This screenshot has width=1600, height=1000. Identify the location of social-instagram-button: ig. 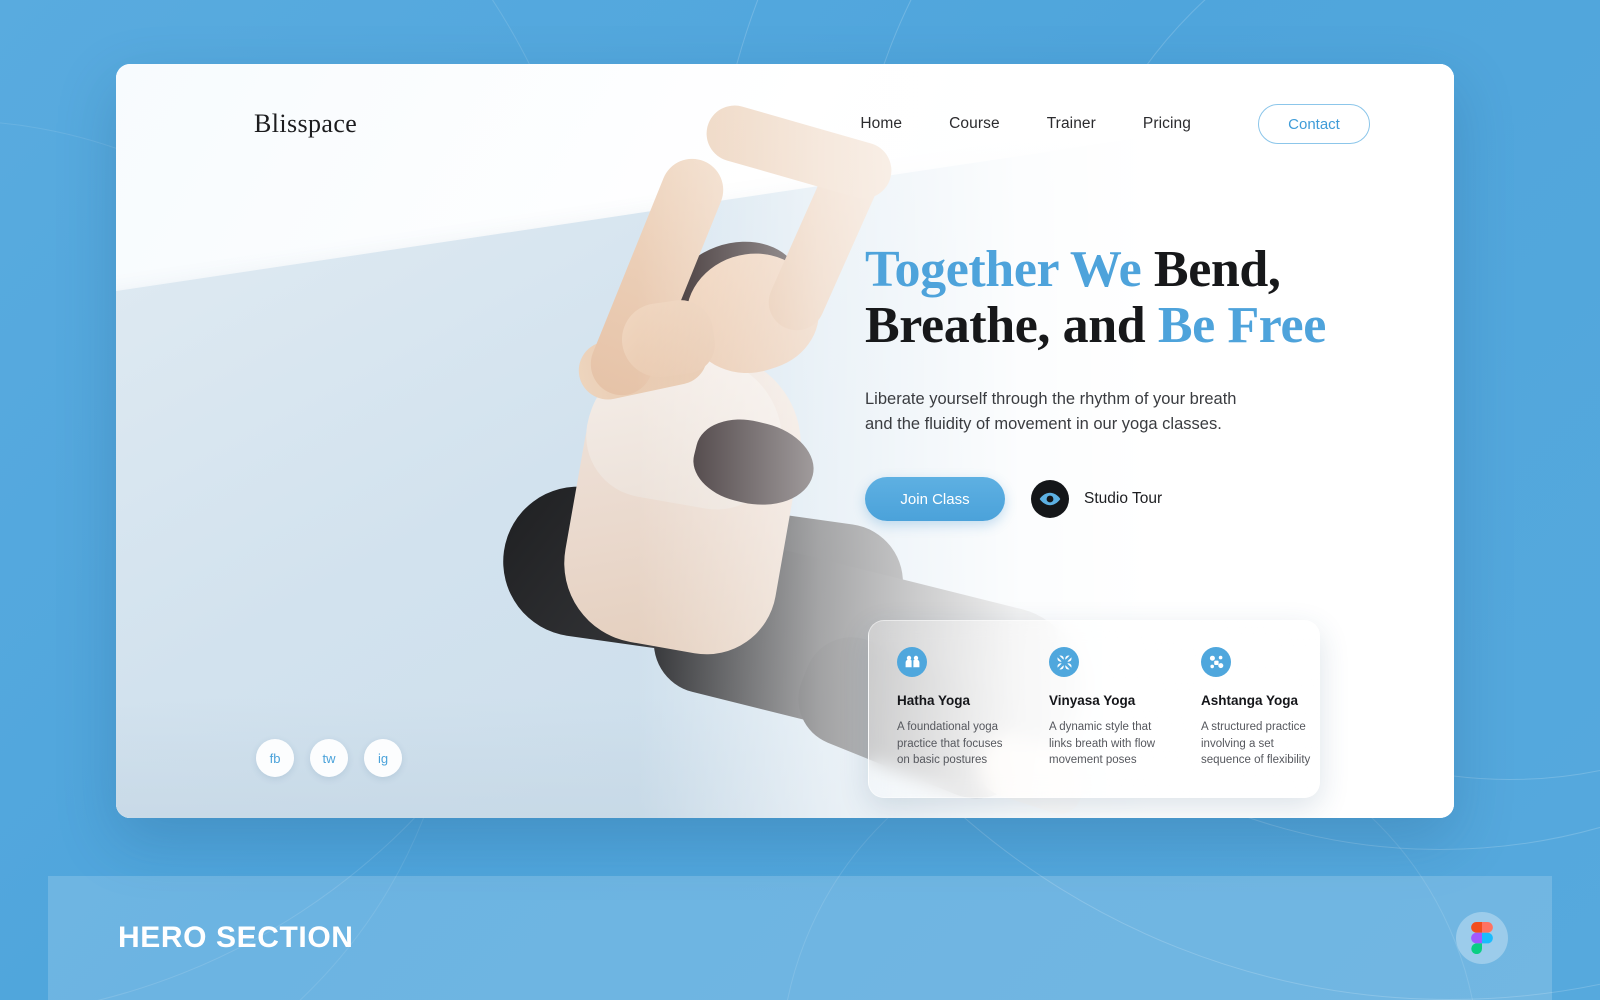
(383, 758).